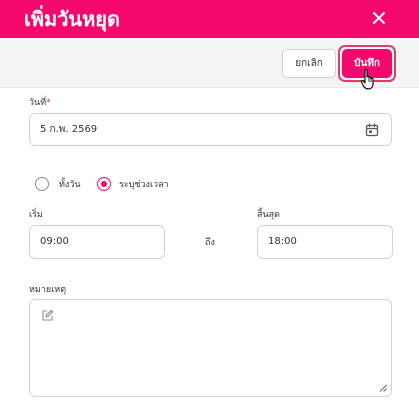 The image size is (419, 413). What do you see at coordinates (210, 129) in the screenshot?
I see `date-input: 5 ก.พ. 2569` at bounding box center [210, 129].